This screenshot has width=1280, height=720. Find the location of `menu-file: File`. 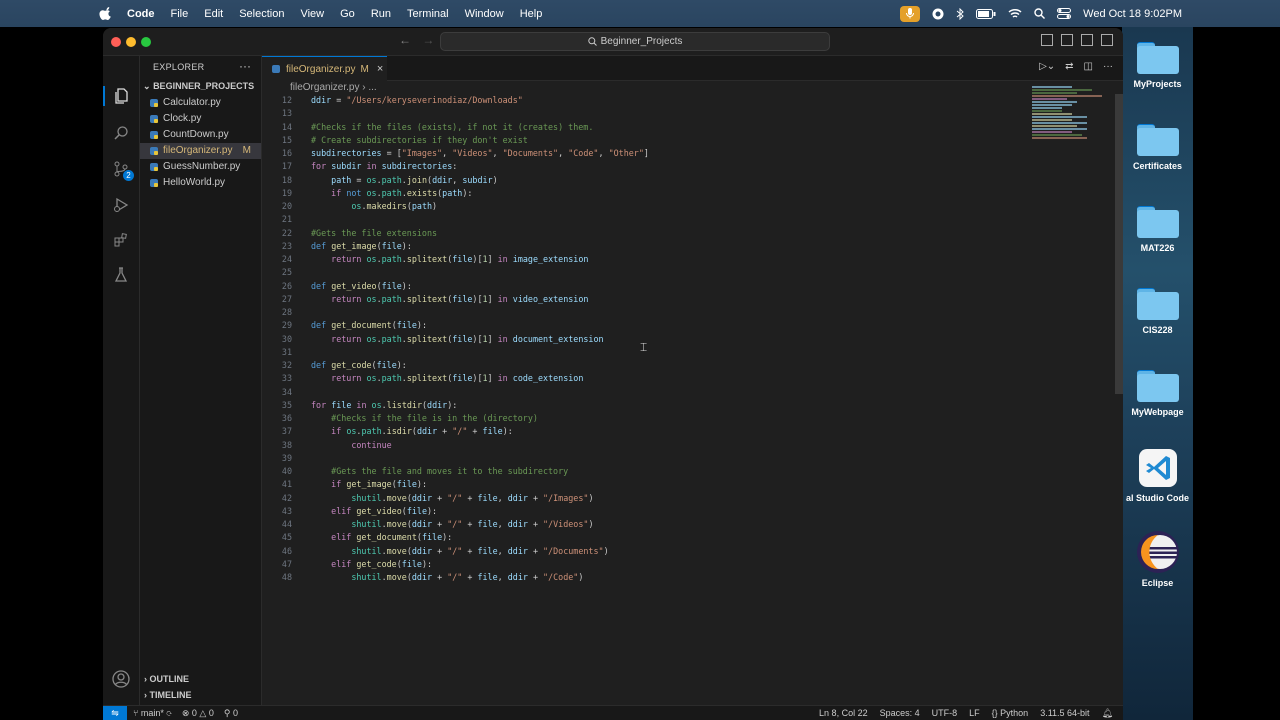

menu-file: File is located at coordinates (180, 14).